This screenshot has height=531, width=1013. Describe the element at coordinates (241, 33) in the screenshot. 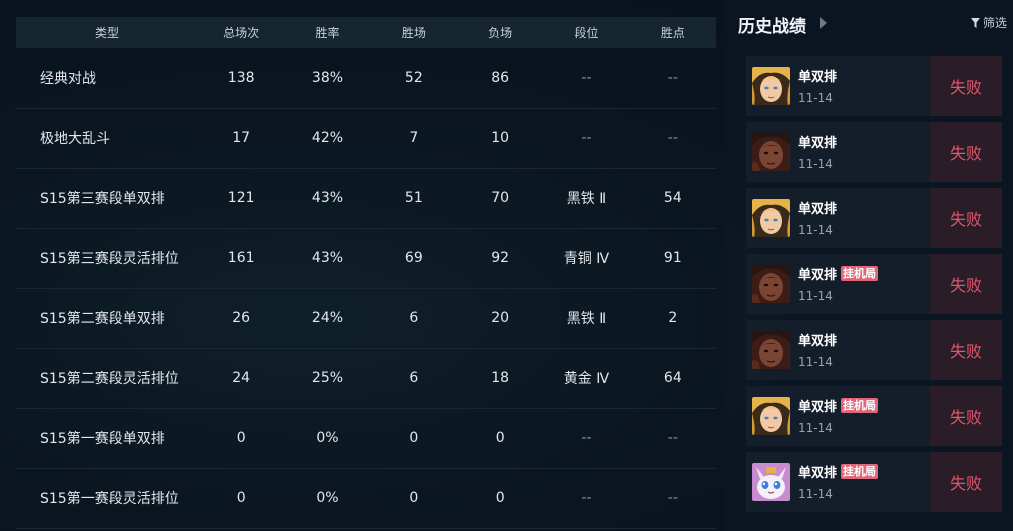

I see `column-header-total: 总场次` at that location.